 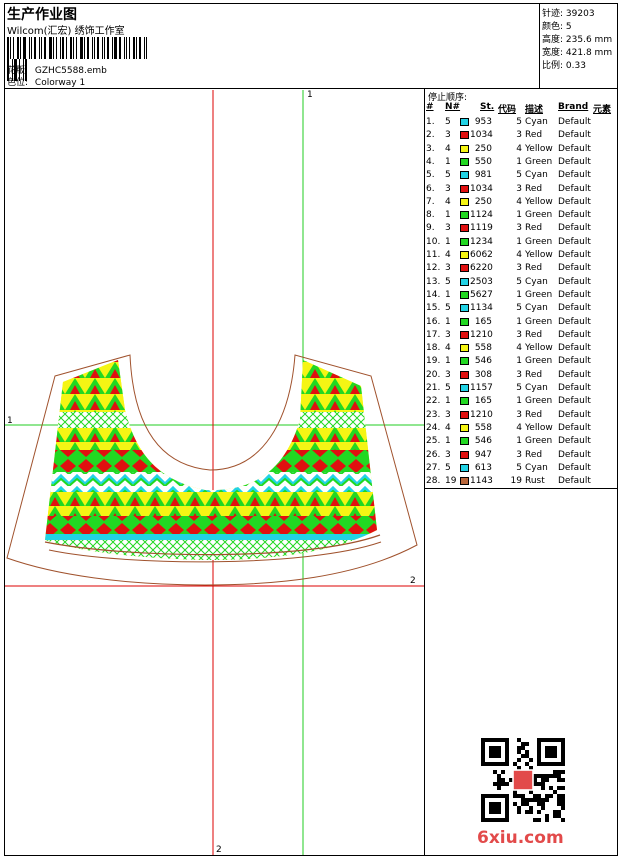 What do you see at coordinates (507, 110) in the screenshot?
I see `col-header-code: 代码` at bounding box center [507, 110].